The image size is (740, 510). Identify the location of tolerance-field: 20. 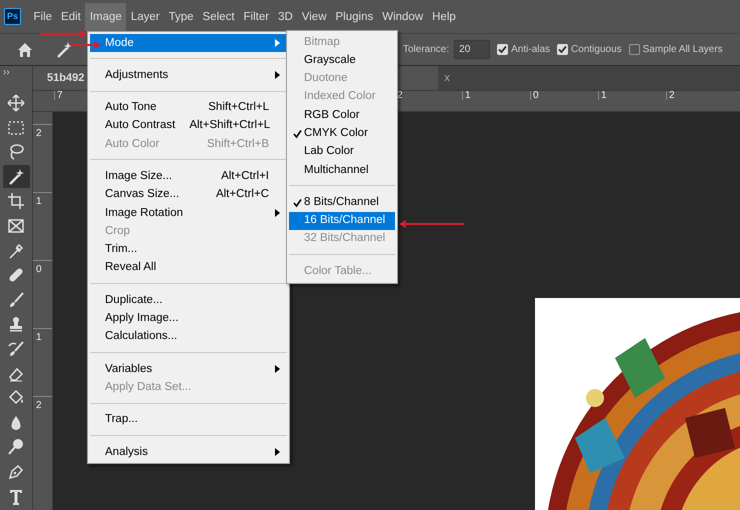
(472, 49).